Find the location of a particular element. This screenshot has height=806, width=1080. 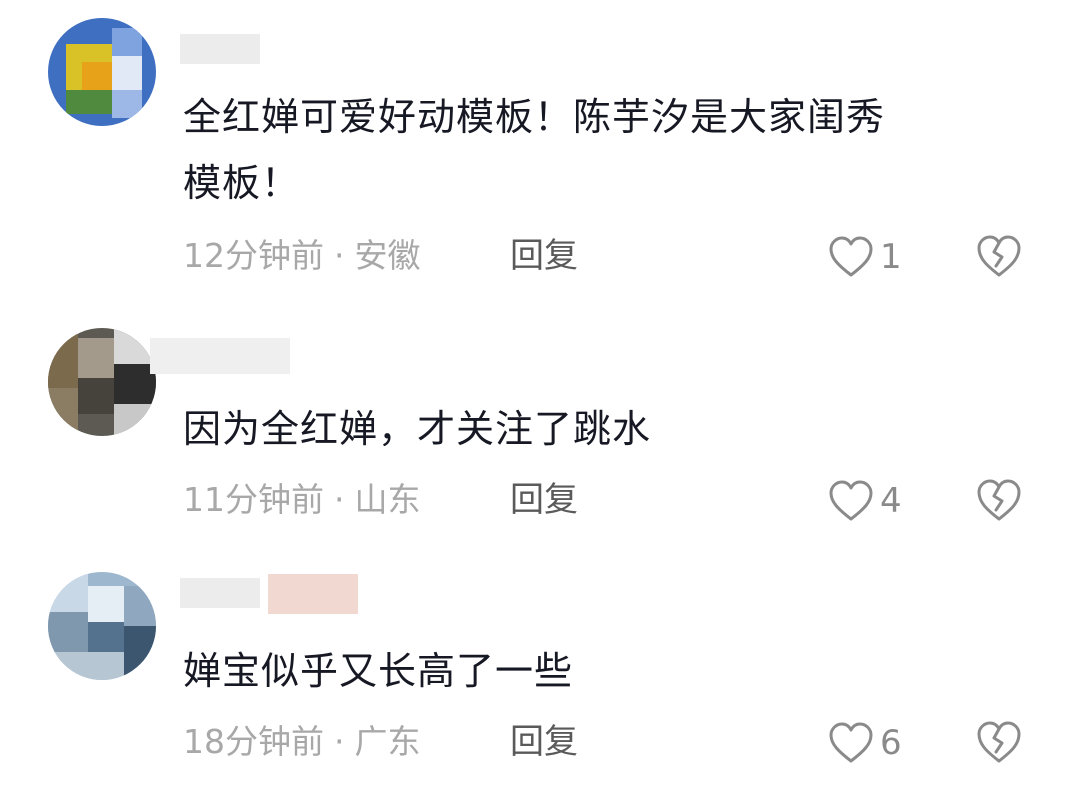

like-button: 6 is located at coordinates (865, 743).